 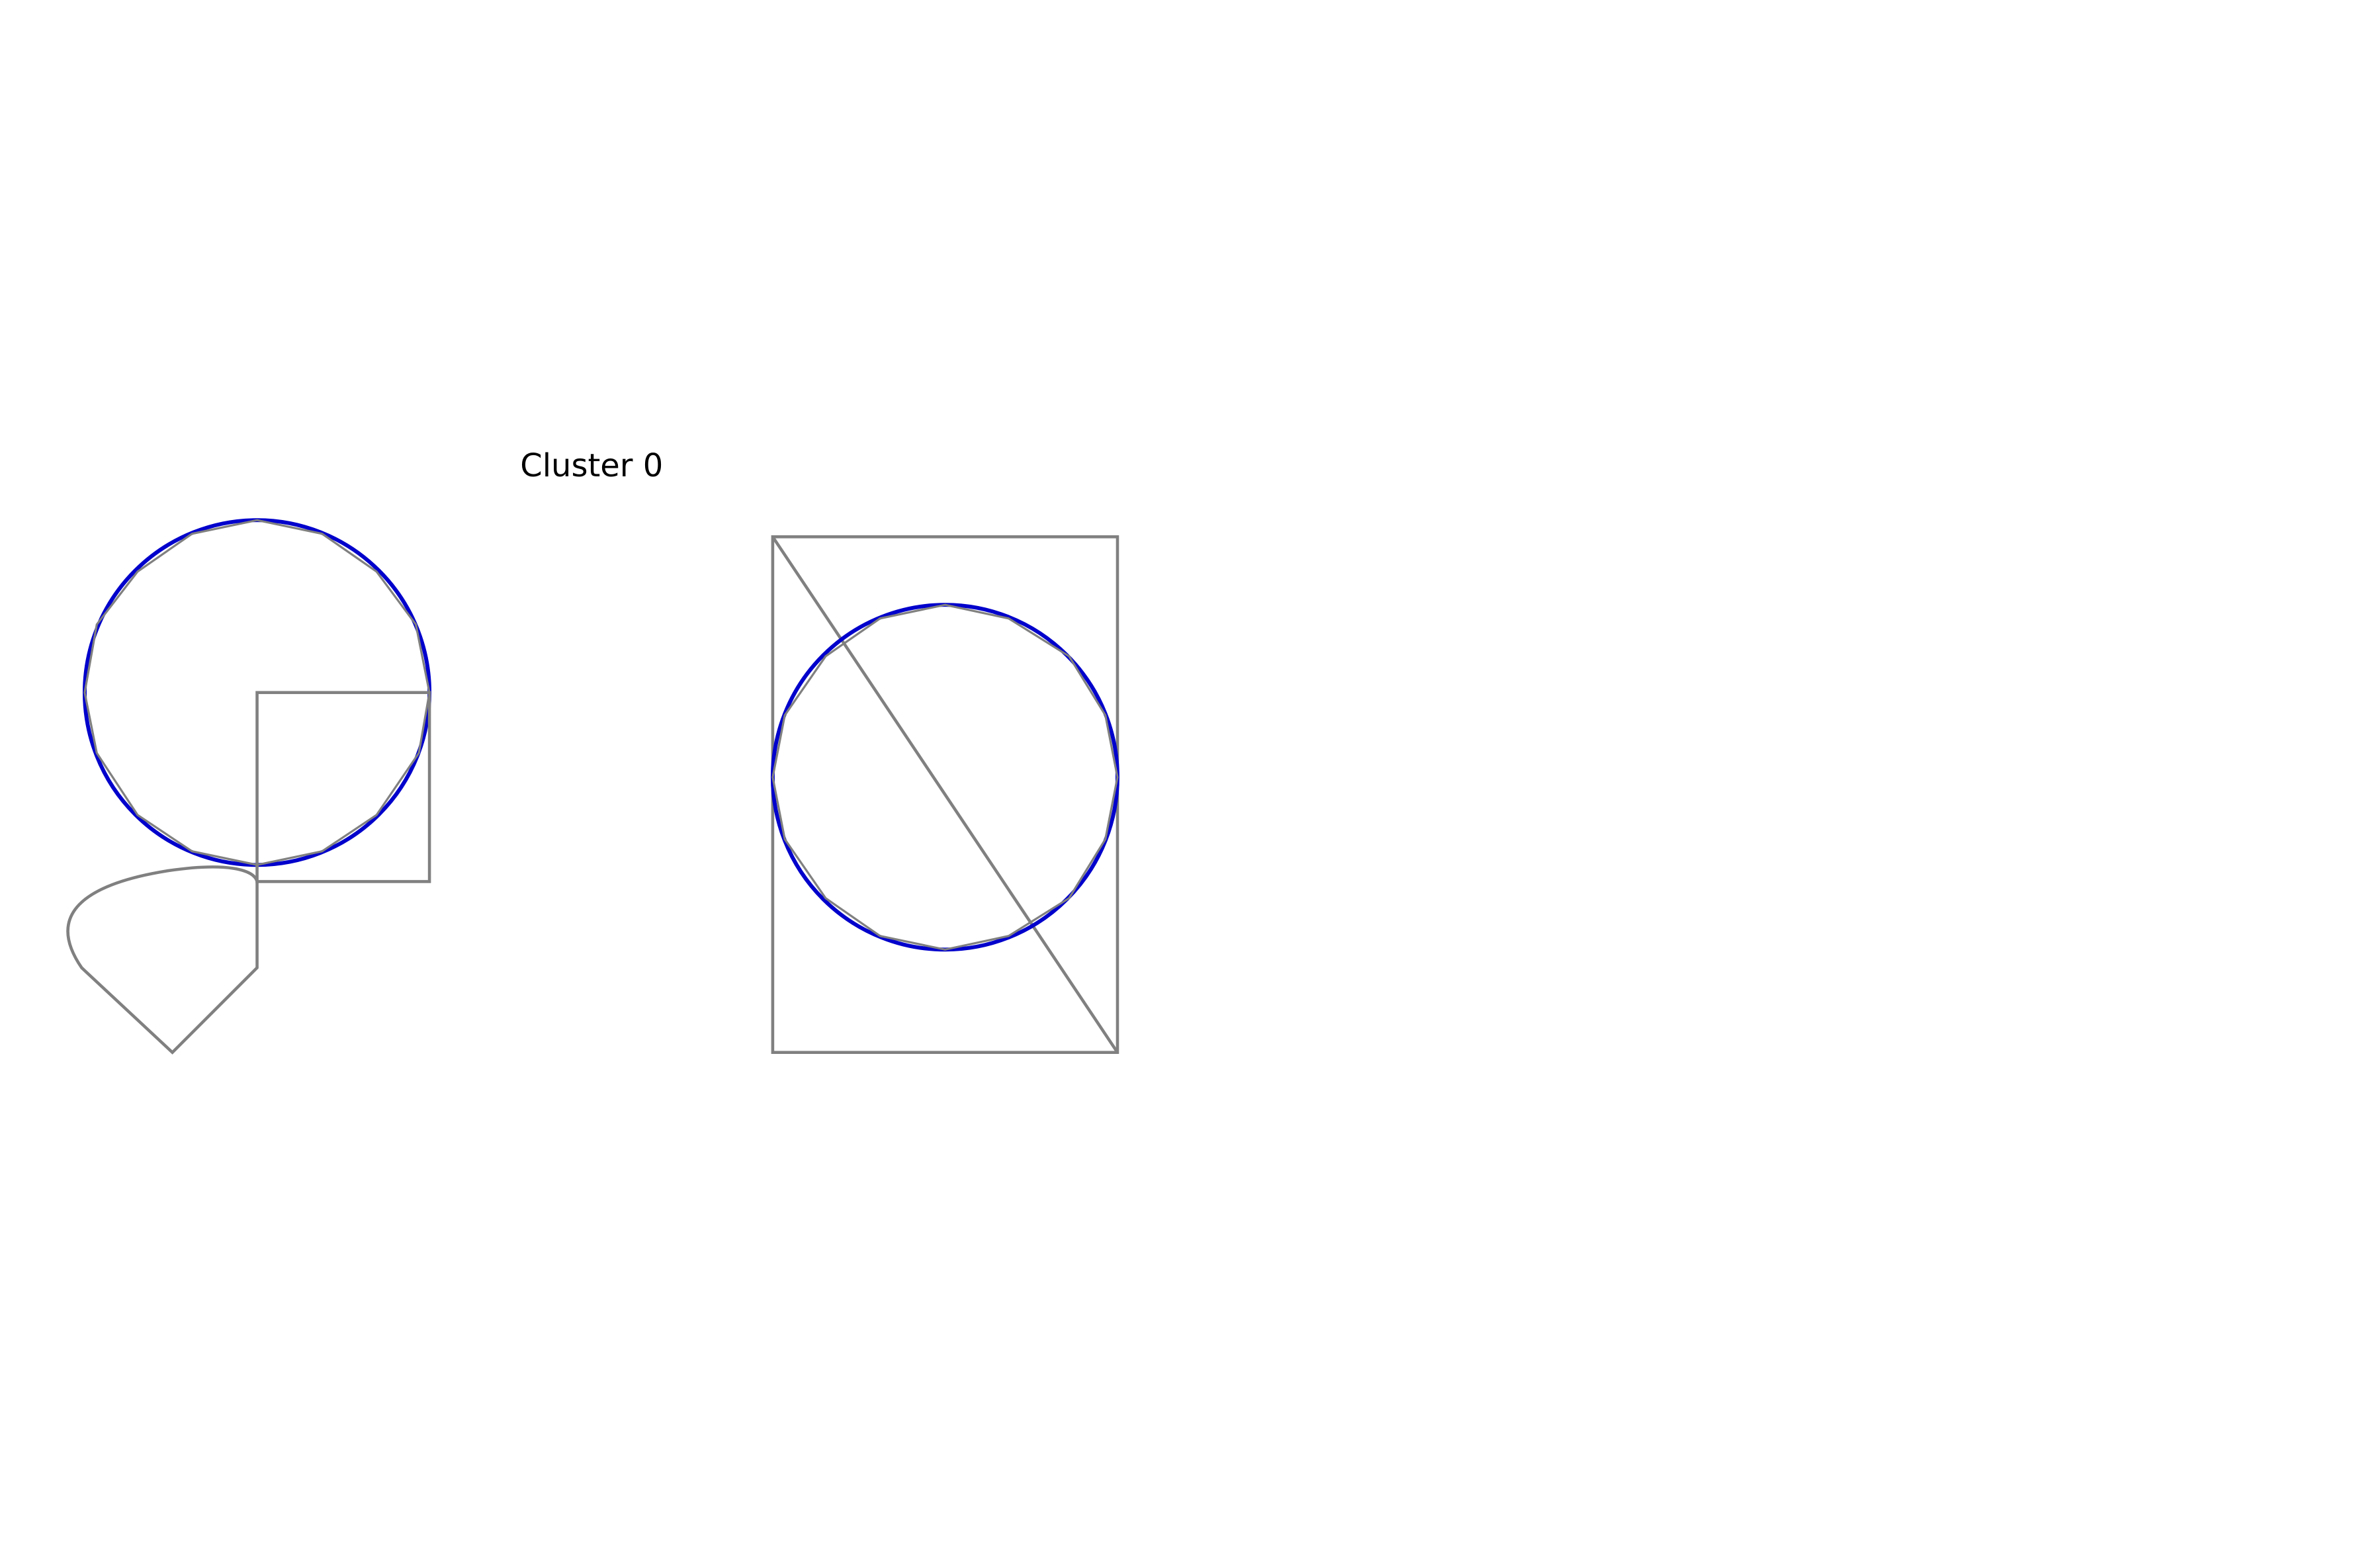 I want to click on cluster-title: Cluster 0, so click(x=591, y=466).